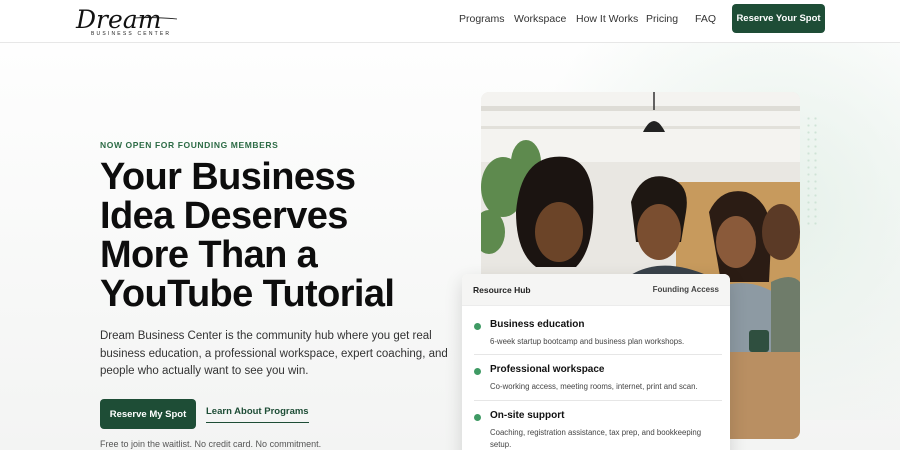 The width and height of the screenshot is (900, 450). What do you see at coordinates (502, 290) in the screenshot?
I see `card-title: Resource Hub` at bounding box center [502, 290].